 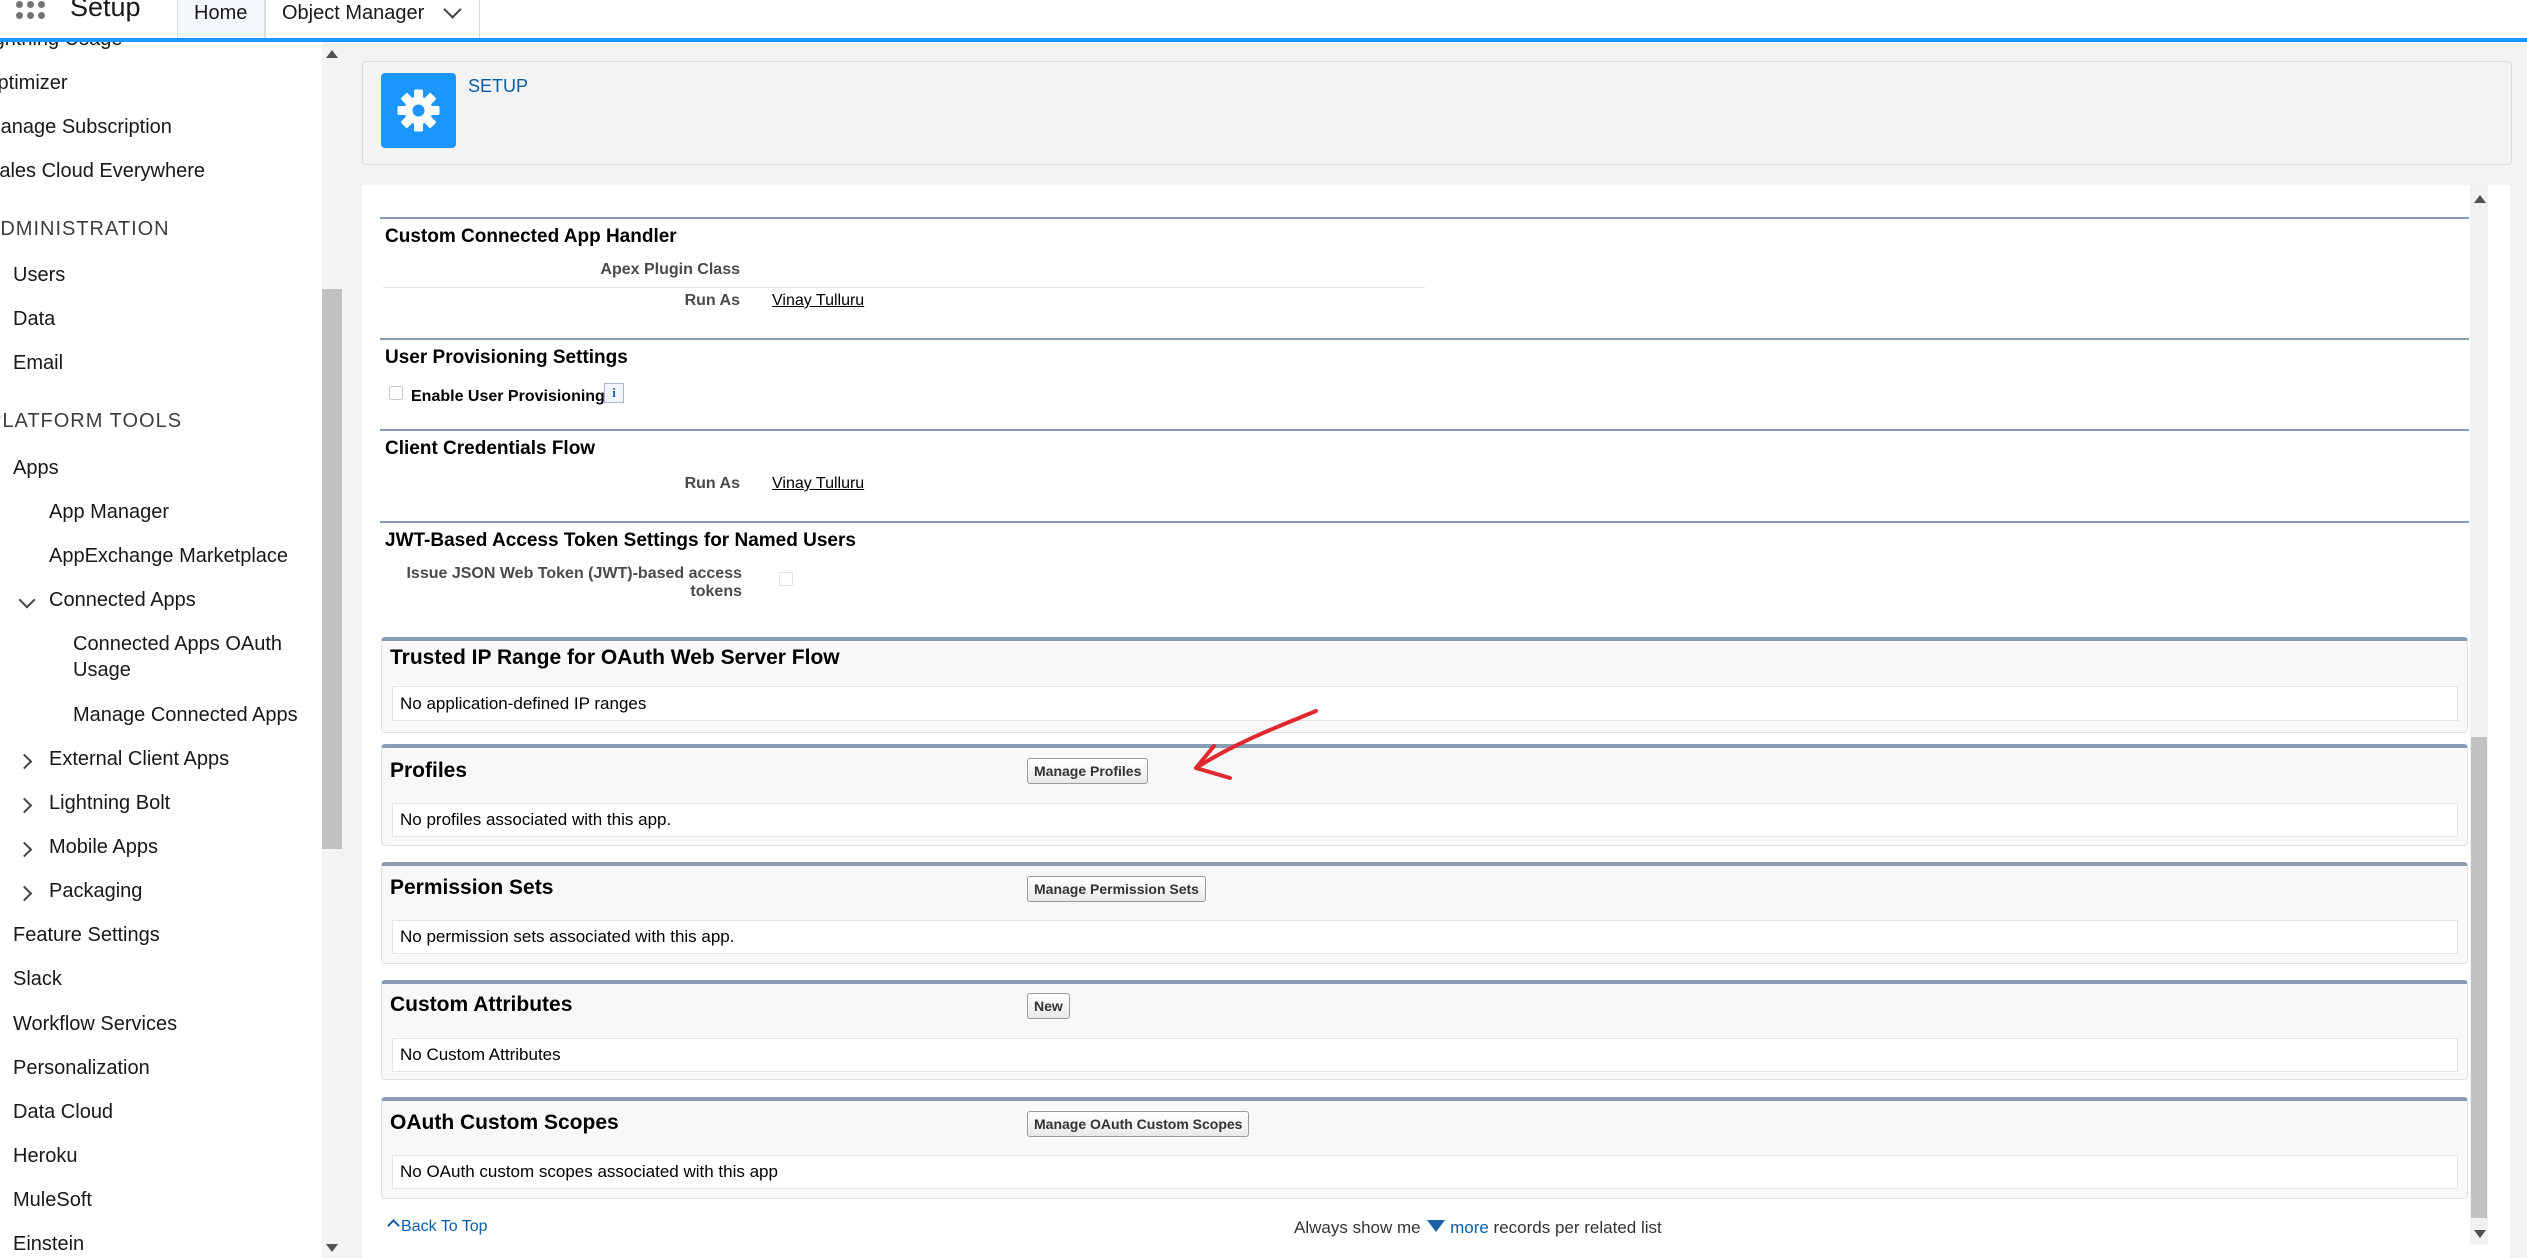 I want to click on info-icon: i, so click(x=614, y=393).